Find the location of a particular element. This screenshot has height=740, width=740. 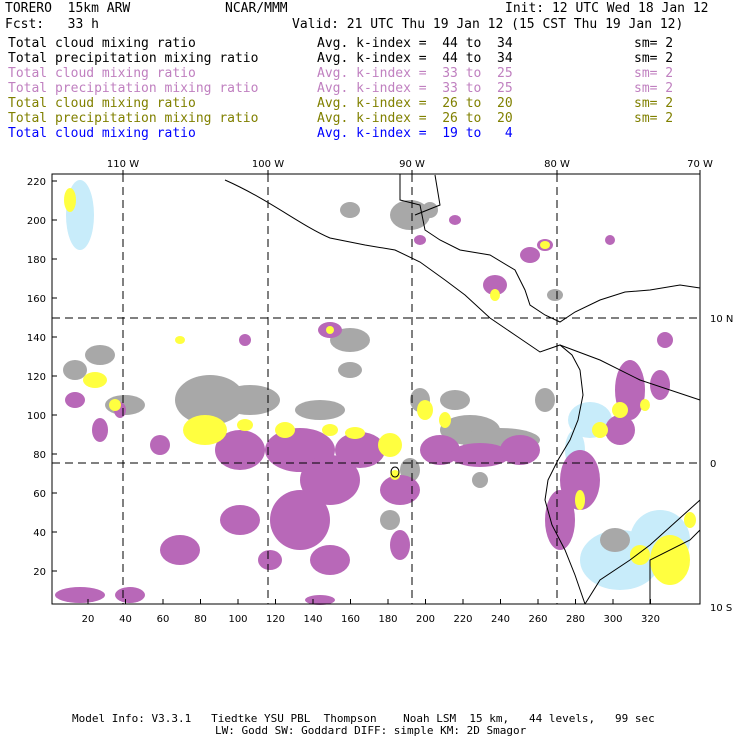

bottom-axis-label: 100 is located at coordinates (237, 619).